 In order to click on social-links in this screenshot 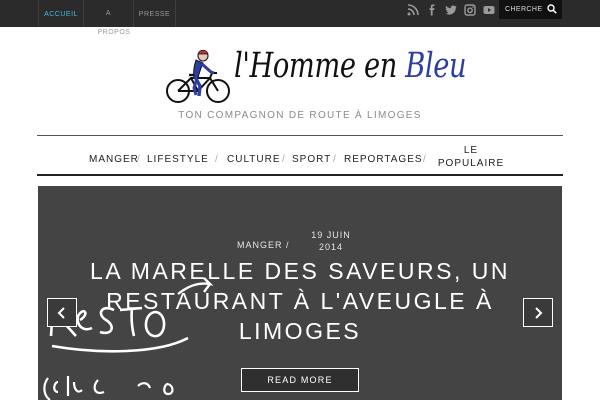, I will do `click(451, 10)`.